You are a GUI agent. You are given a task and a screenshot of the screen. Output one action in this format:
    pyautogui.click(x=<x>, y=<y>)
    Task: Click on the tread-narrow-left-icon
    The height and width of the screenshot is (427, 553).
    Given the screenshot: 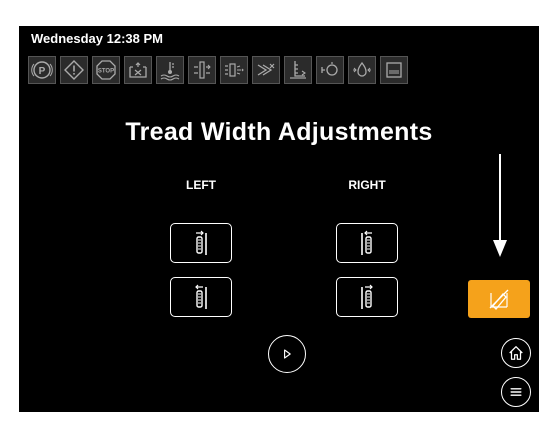 What is the action you would take?
    pyautogui.click(x=201, y=296)
    